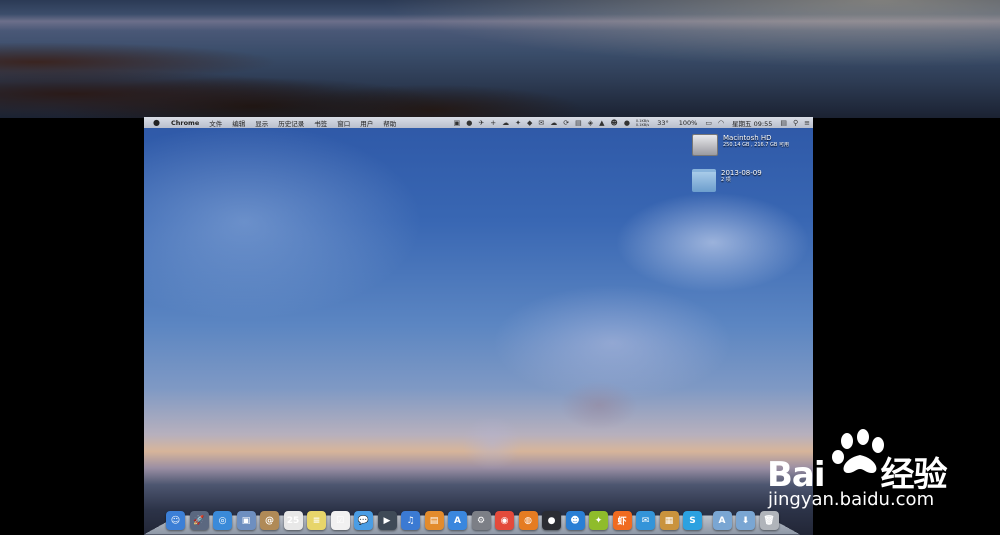 The image size is (1000, 535). What do you see at coordinates (756, 145) in the screenshot?
I see `hd-info: 250.14 GB , 216.7 GB 可用` at bounding box center [756, 145].